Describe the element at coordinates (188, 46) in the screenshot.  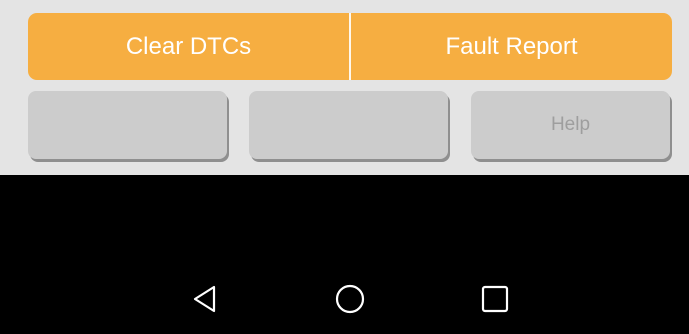
I see `clear-dtcs-button: Clear DTCs` at that location.